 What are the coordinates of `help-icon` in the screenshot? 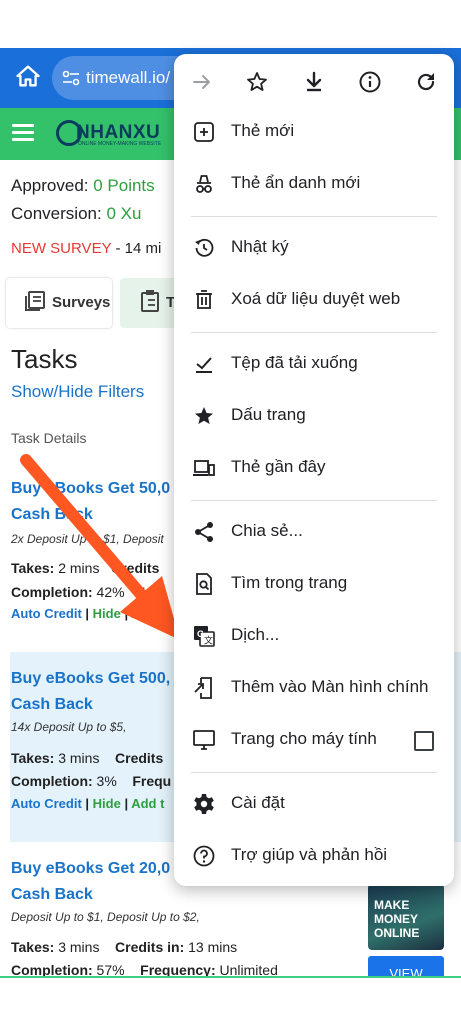 It's located at (204, 856).